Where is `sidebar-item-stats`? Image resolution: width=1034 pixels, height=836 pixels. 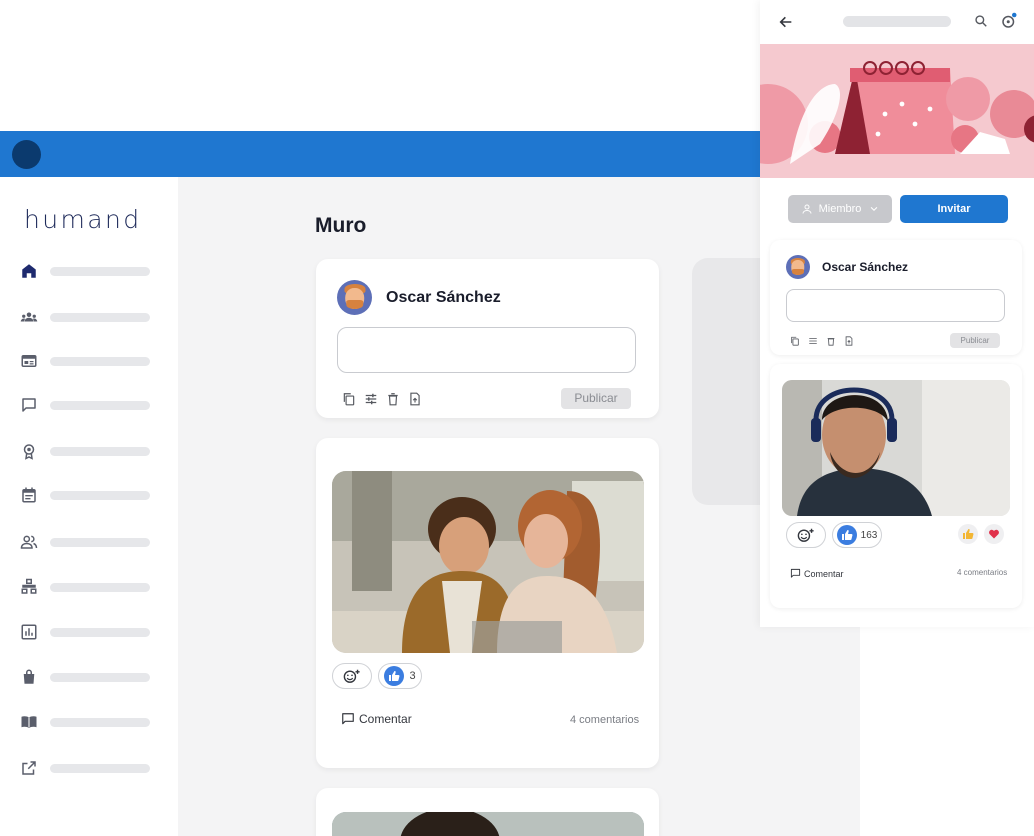
sidebar-item-stats is located at coordinates (90, 632).